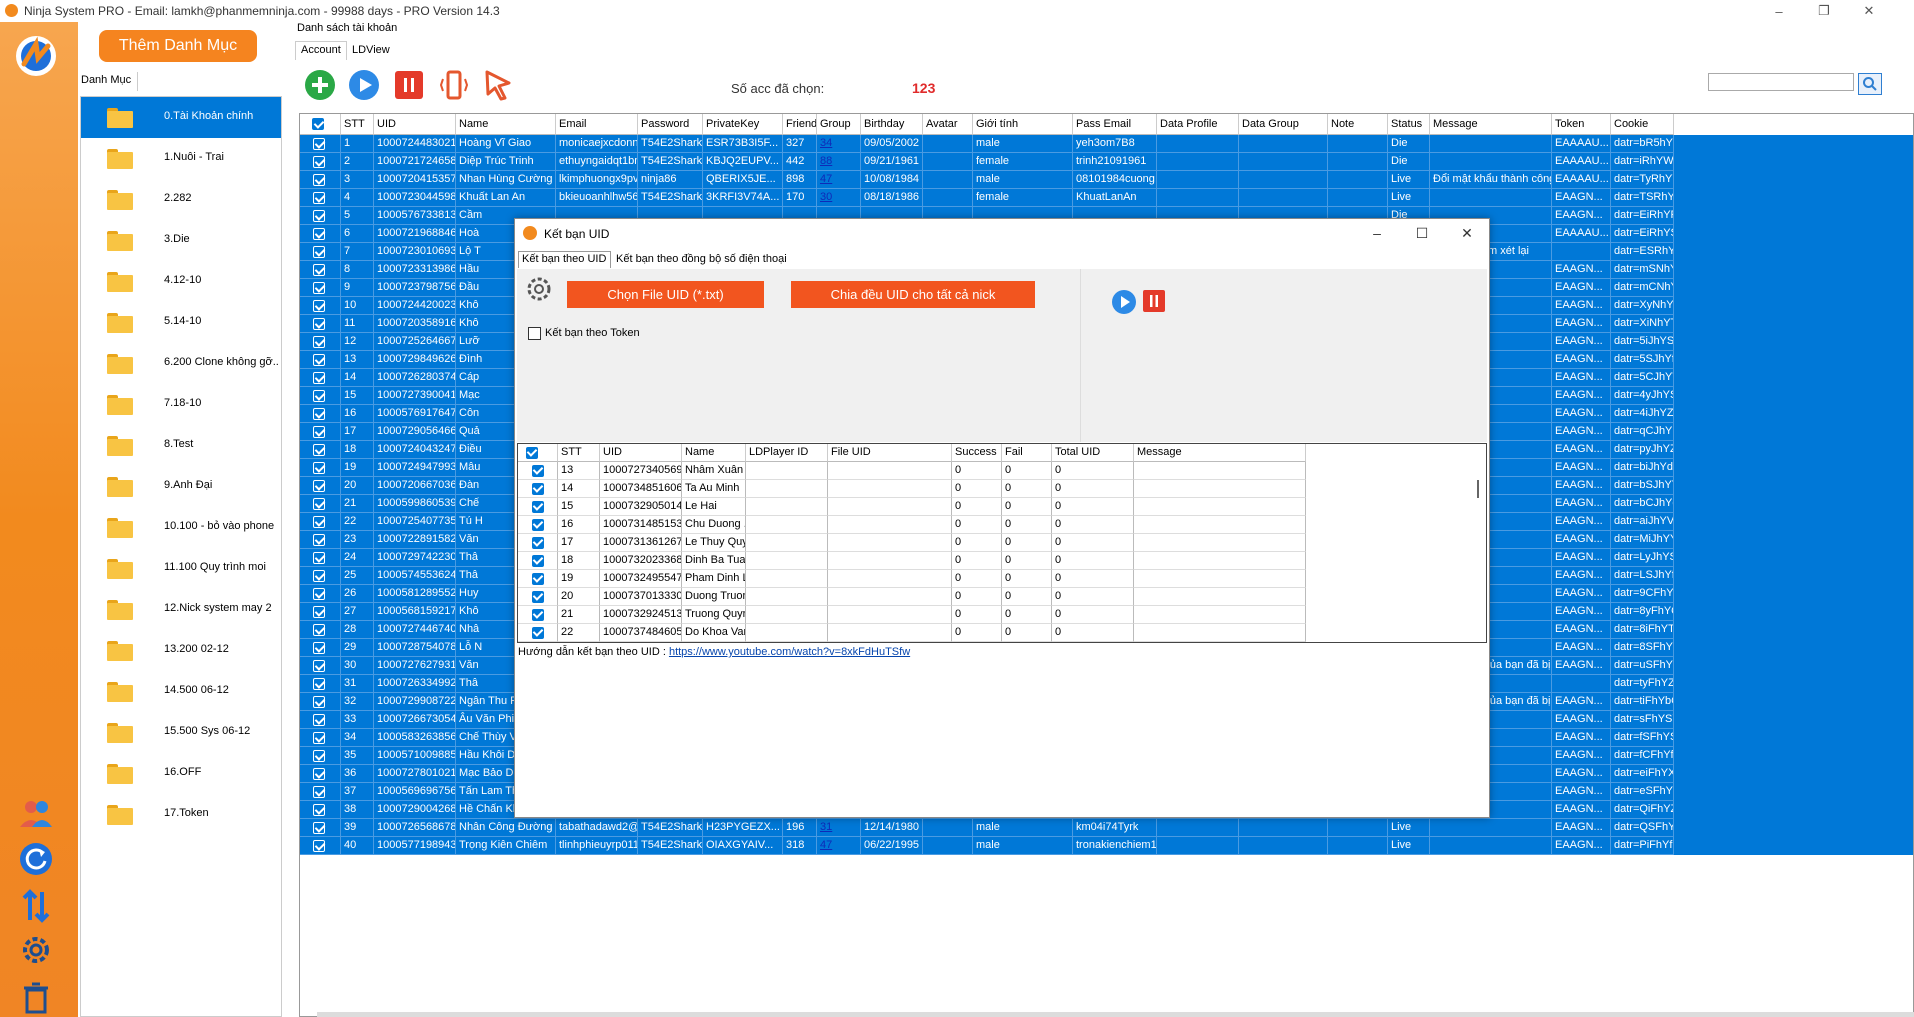 The height and width of the screenshot is (1017, 1914). I want to click on dialog-minimize-icon: –, so click(1377, 233).